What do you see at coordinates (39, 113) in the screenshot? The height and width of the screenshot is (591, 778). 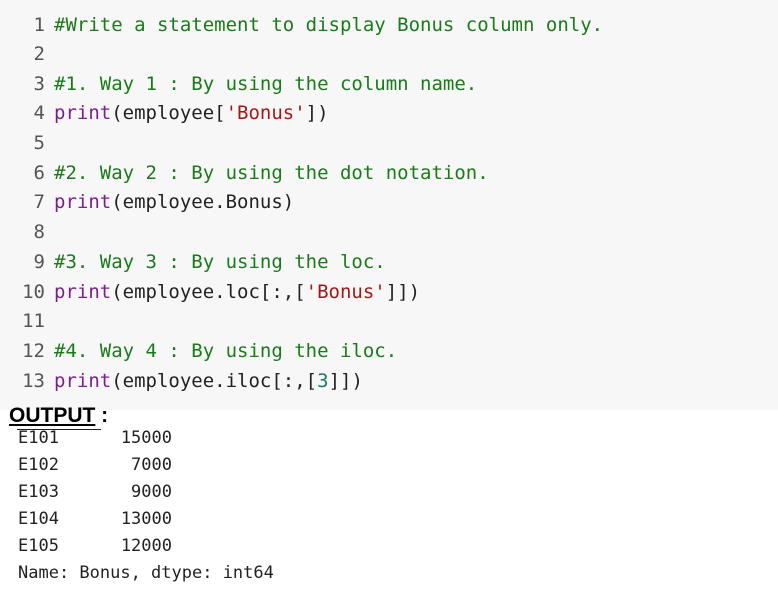 I see `line-number: 4` at bounding box center [39, 113].